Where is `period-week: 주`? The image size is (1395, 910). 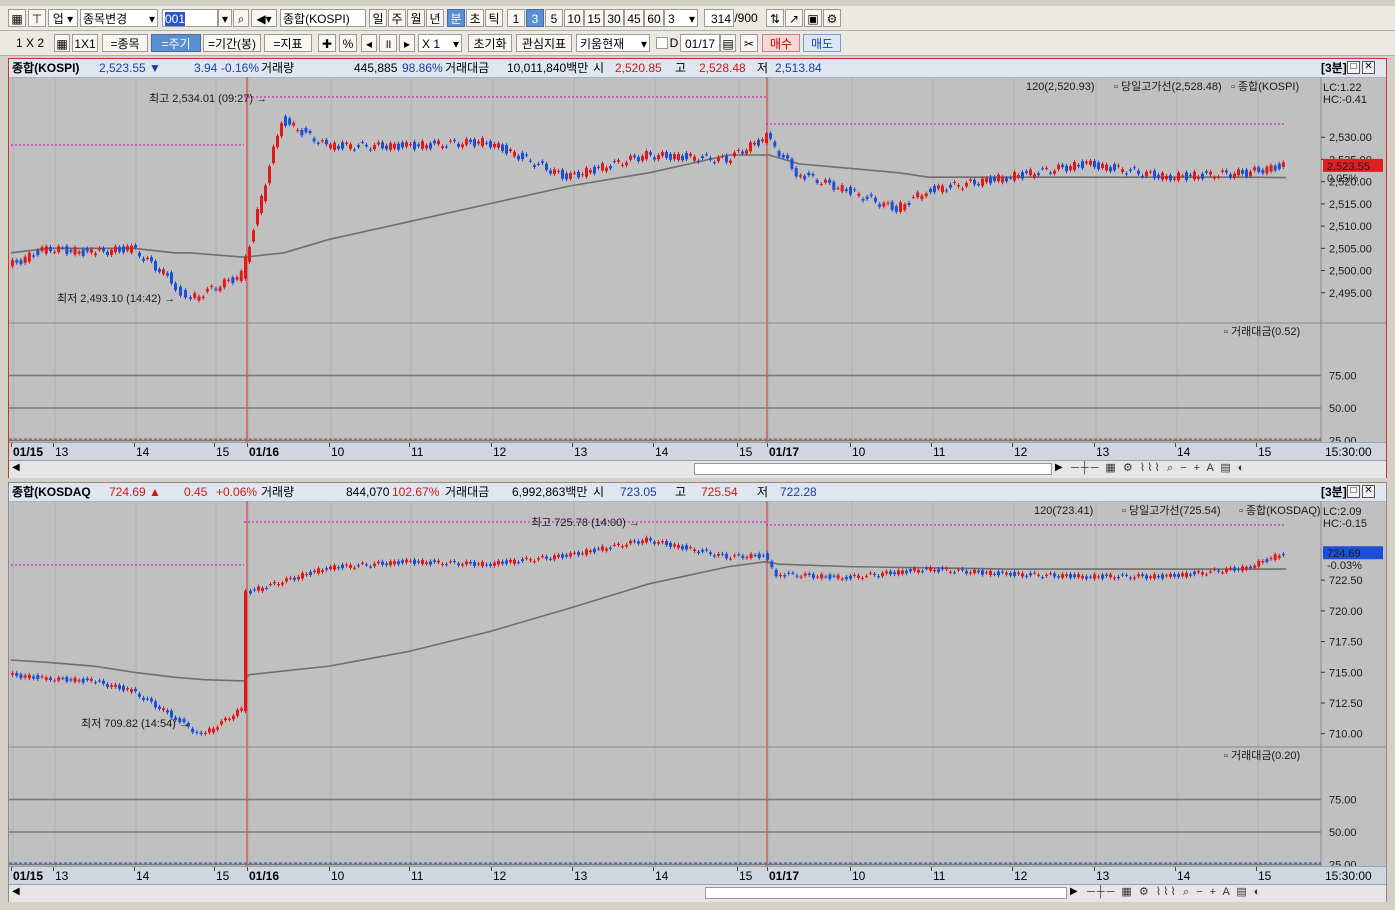
period-week: 주 is located at coordinates (397, 18).